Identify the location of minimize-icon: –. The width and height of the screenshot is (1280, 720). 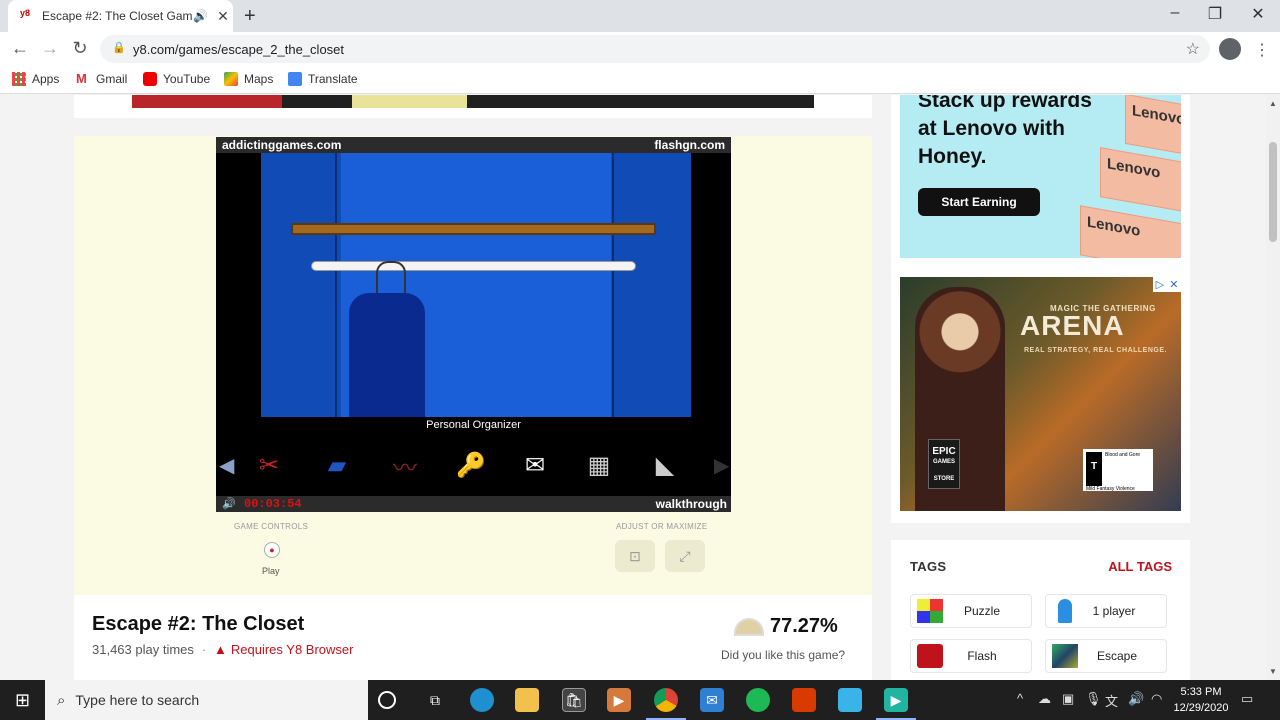
(1175, 13).